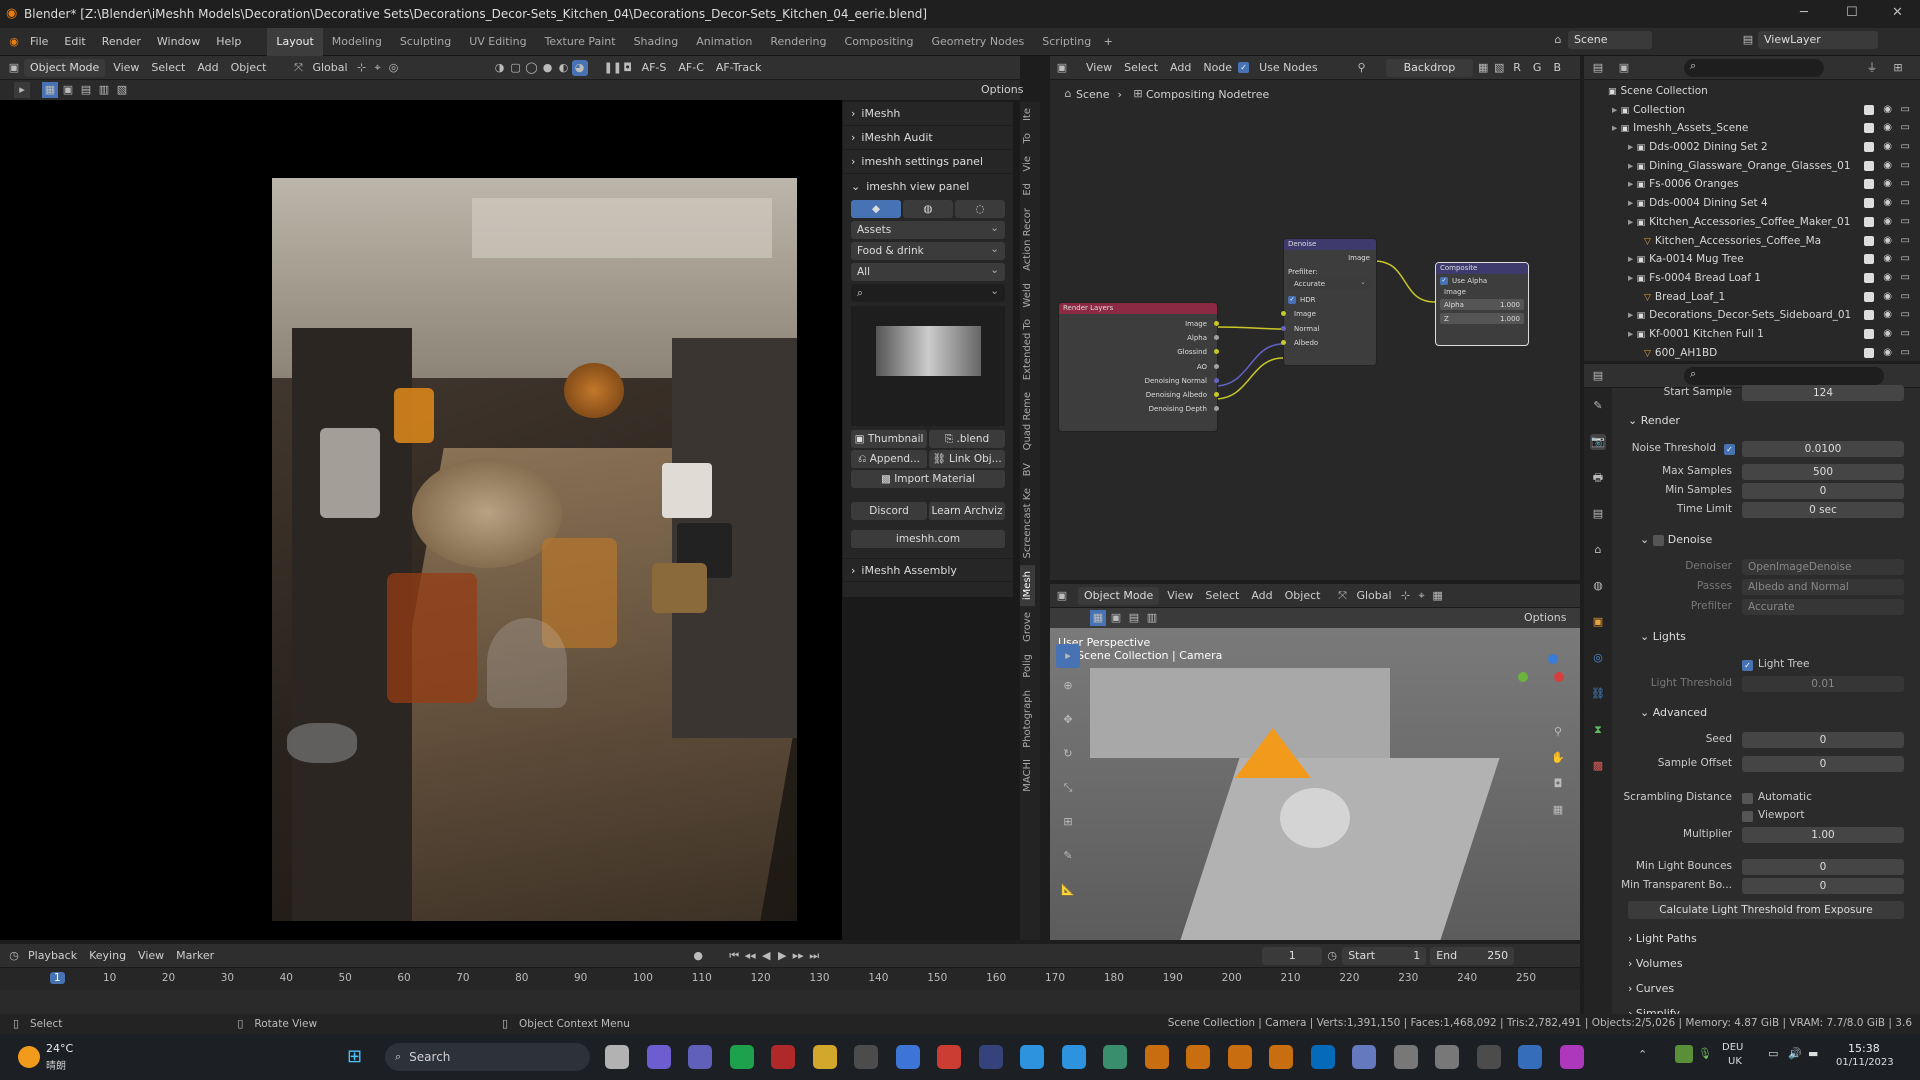 This screenshot has height=1080, width=1920. Describe the element at coordinates (928, 292) in the screenshot. I see `asset-search-input: ⌕` at that location.